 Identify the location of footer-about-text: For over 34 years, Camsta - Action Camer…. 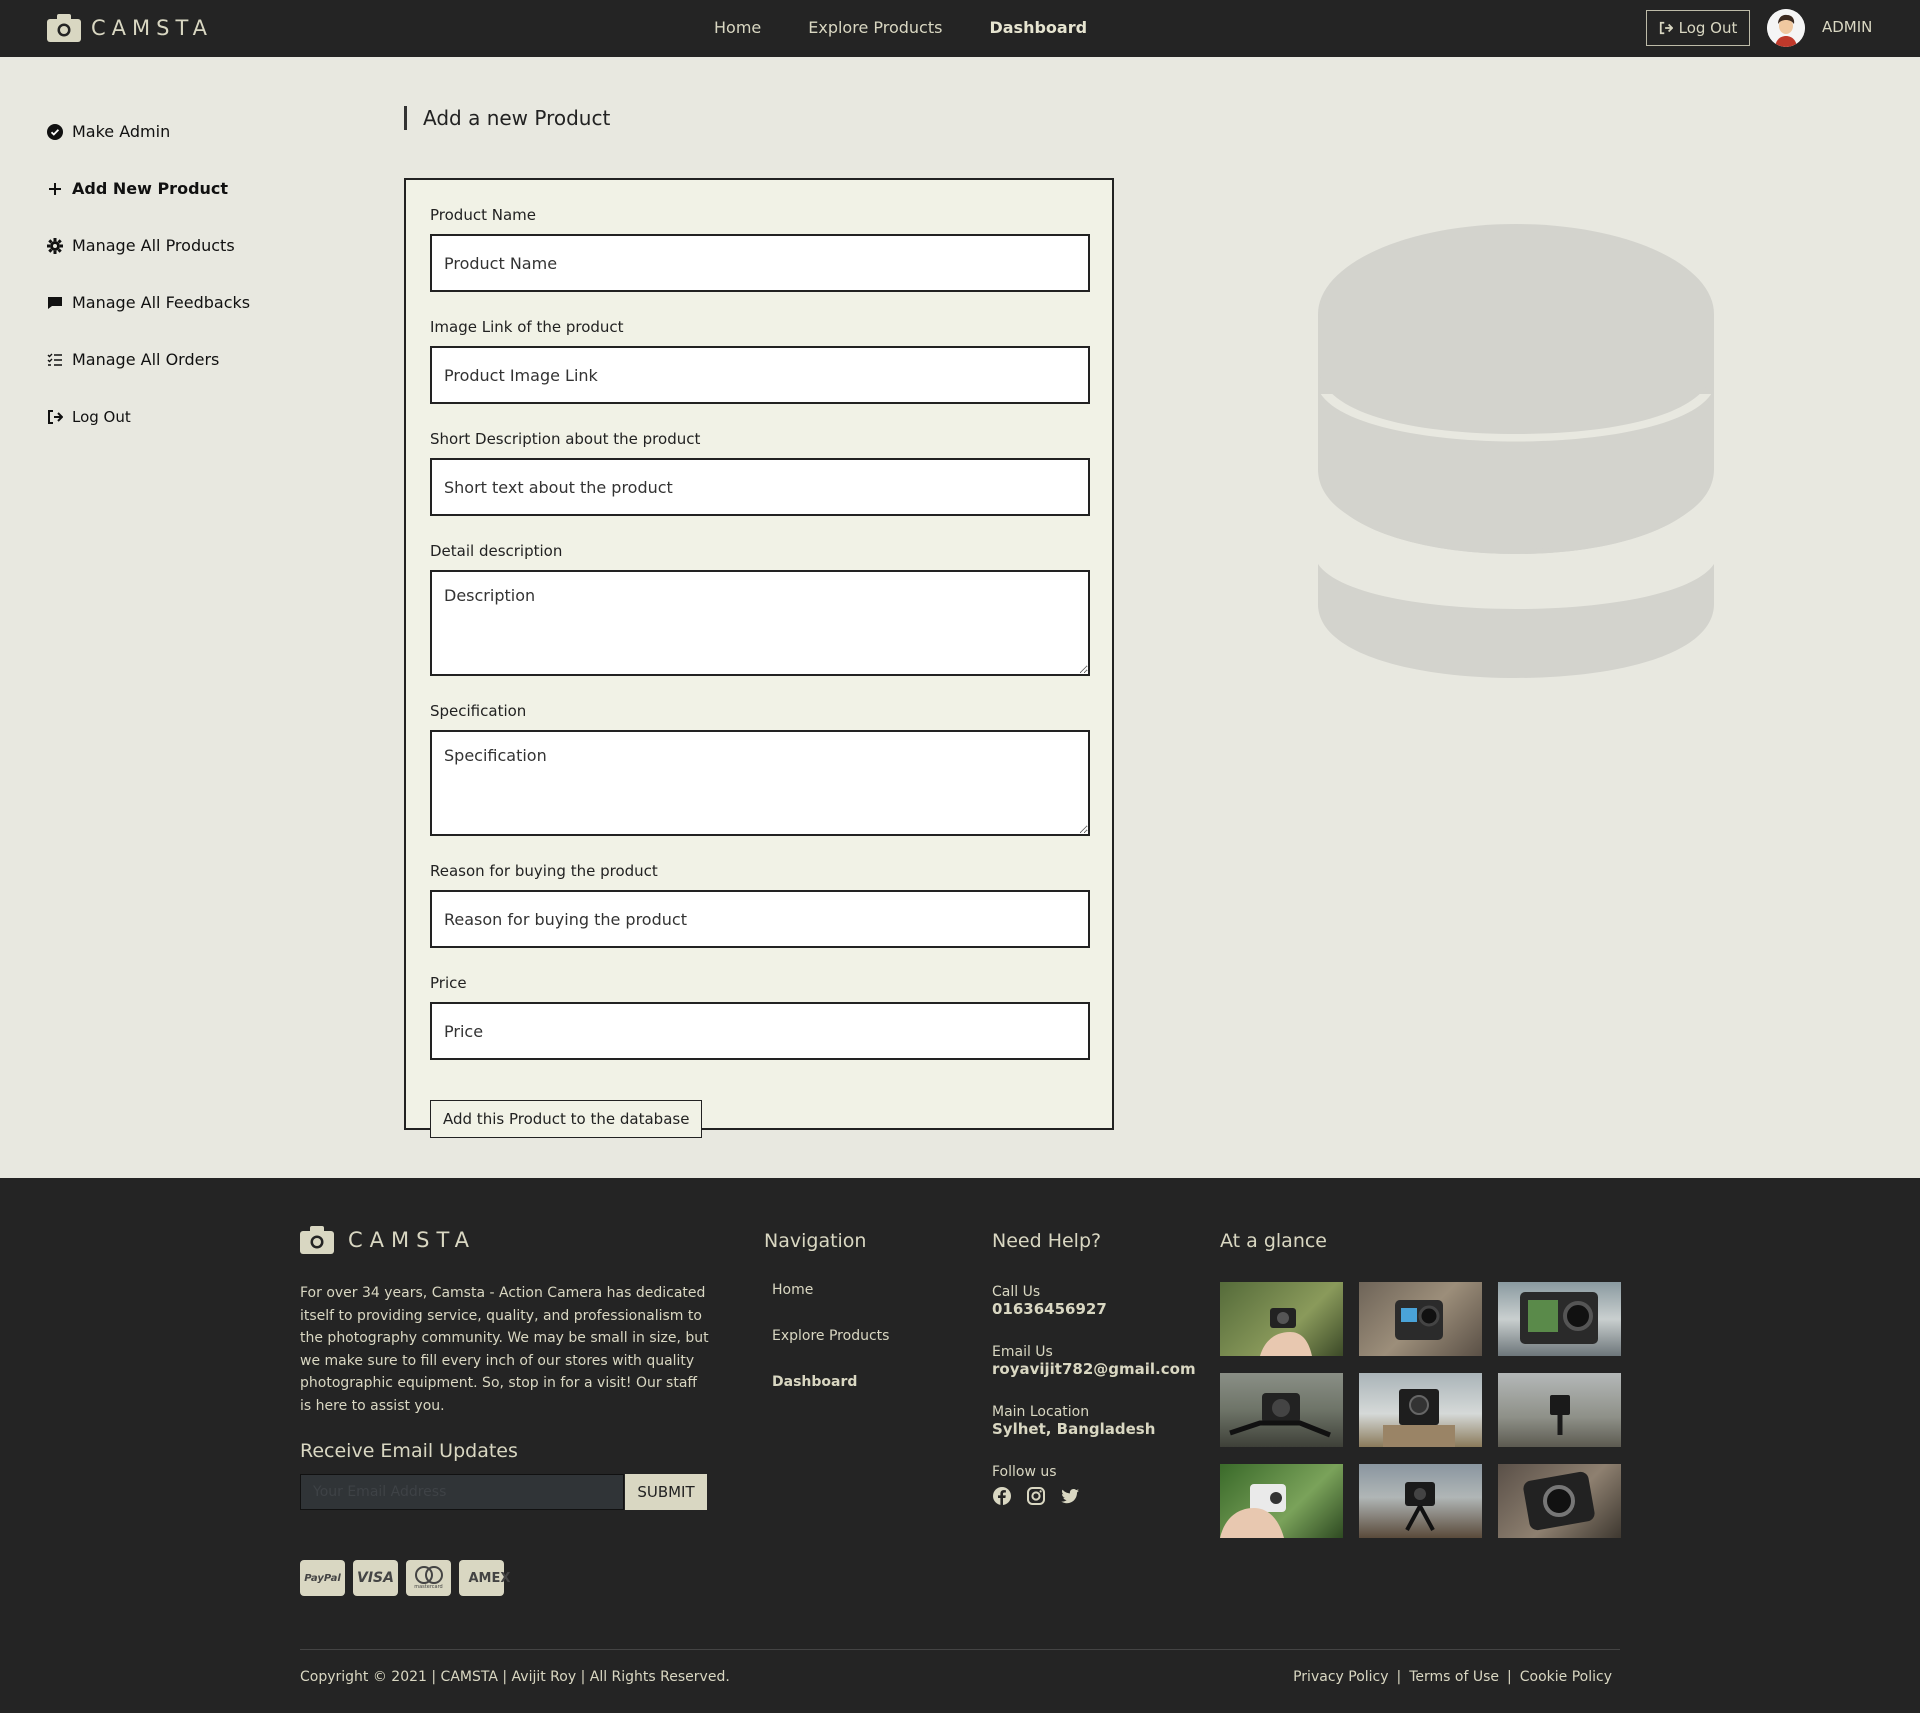
(504, 1349).